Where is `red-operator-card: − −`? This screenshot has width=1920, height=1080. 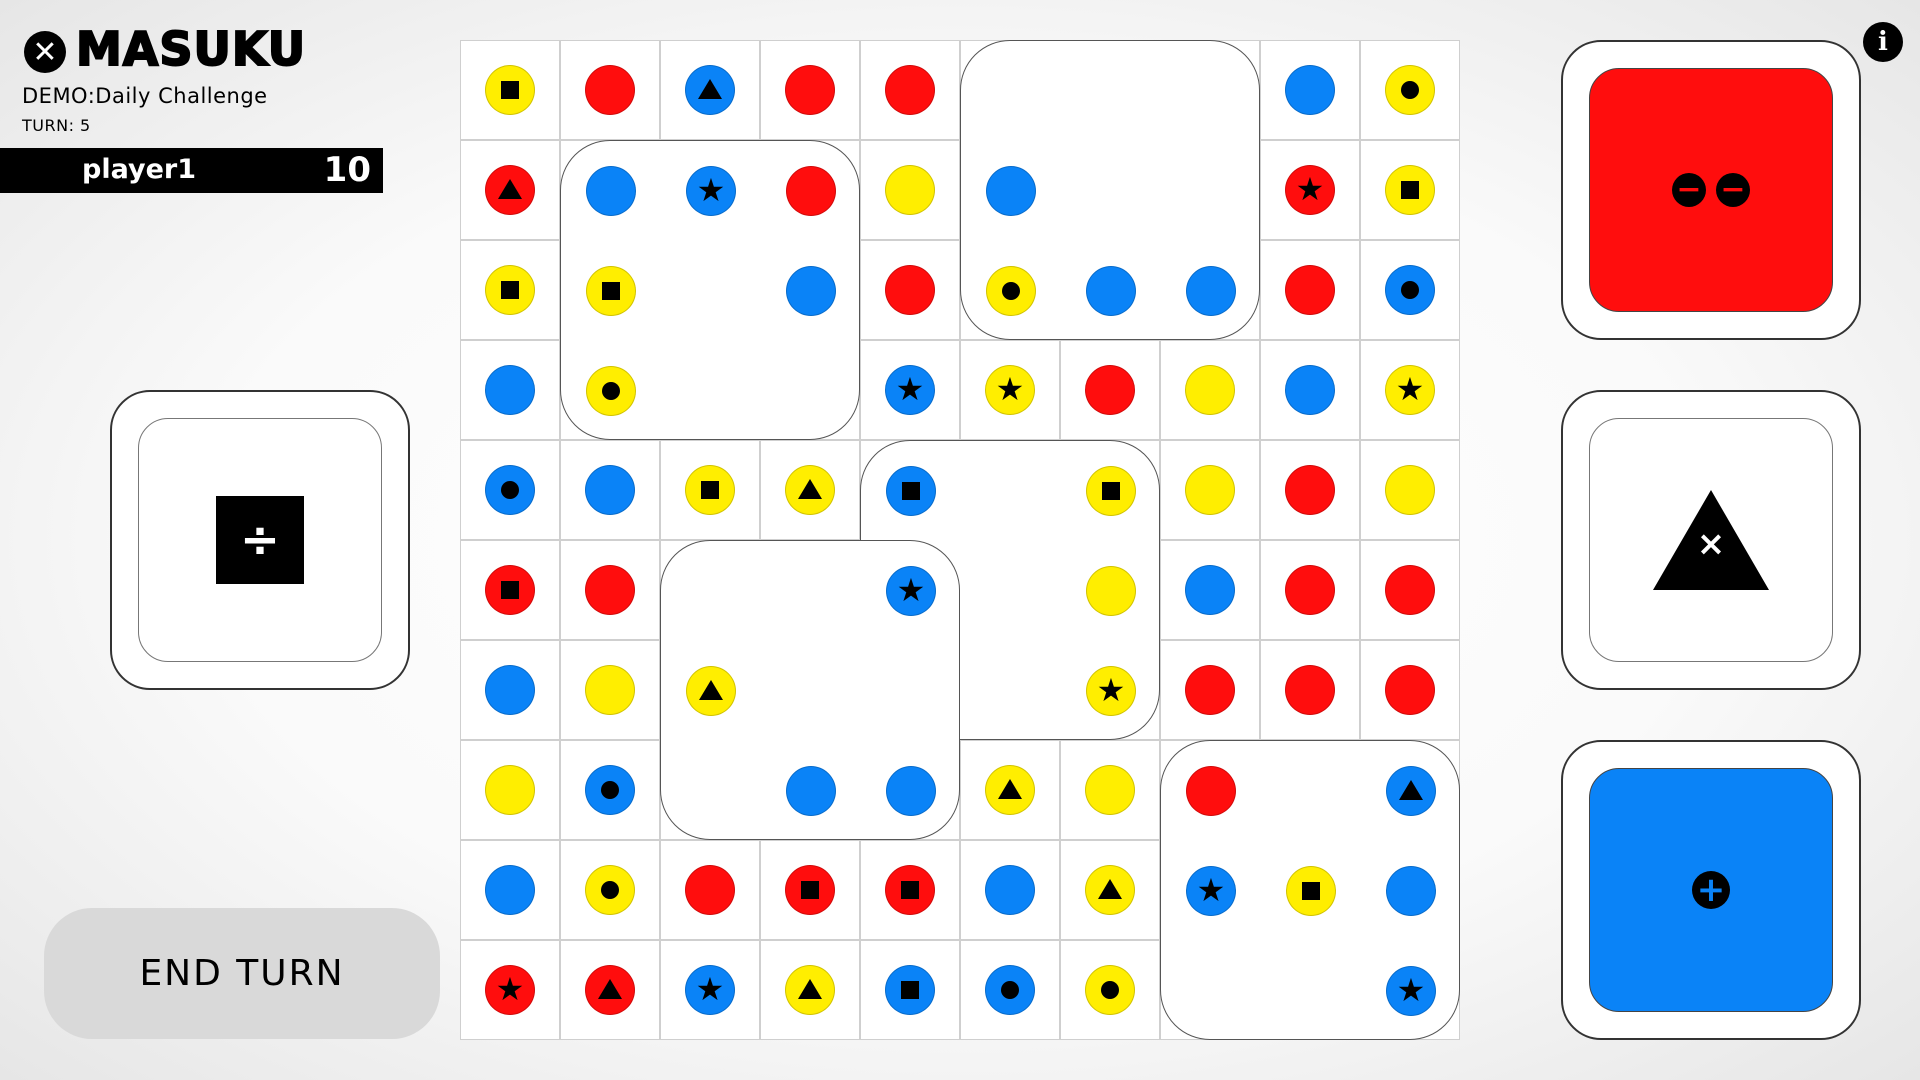 red-operator-card: − − is located at coordinates (1711, 190).